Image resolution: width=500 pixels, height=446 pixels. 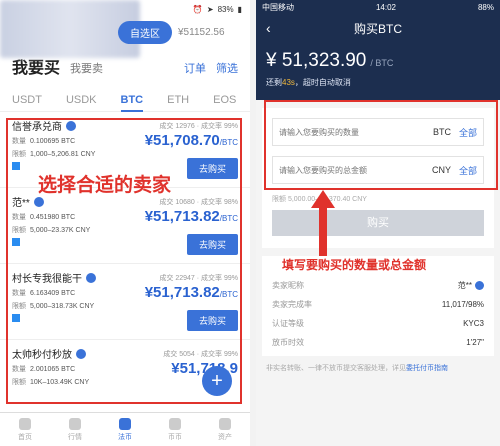 I want to click on countdown-text: 还剩43s，超时自动取消, so click(x=308, y=82).